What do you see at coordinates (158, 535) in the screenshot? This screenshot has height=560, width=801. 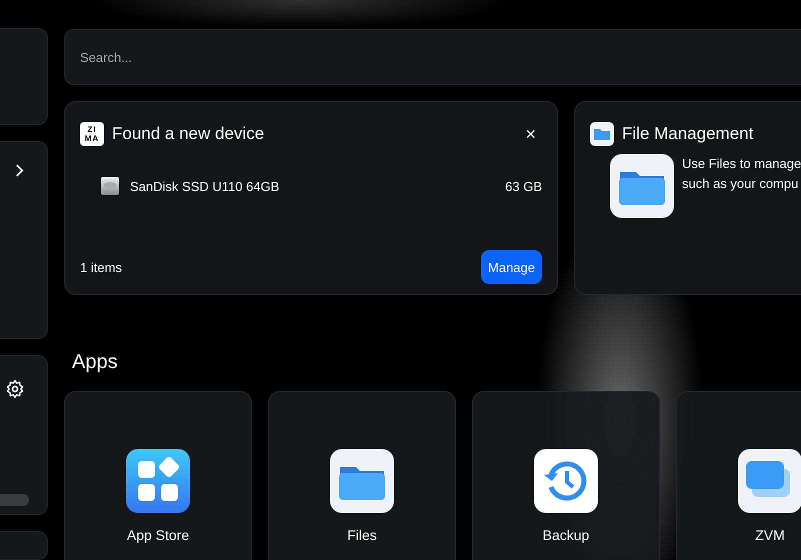 I see `app-name: App Store` at bounding box center [158, 535].